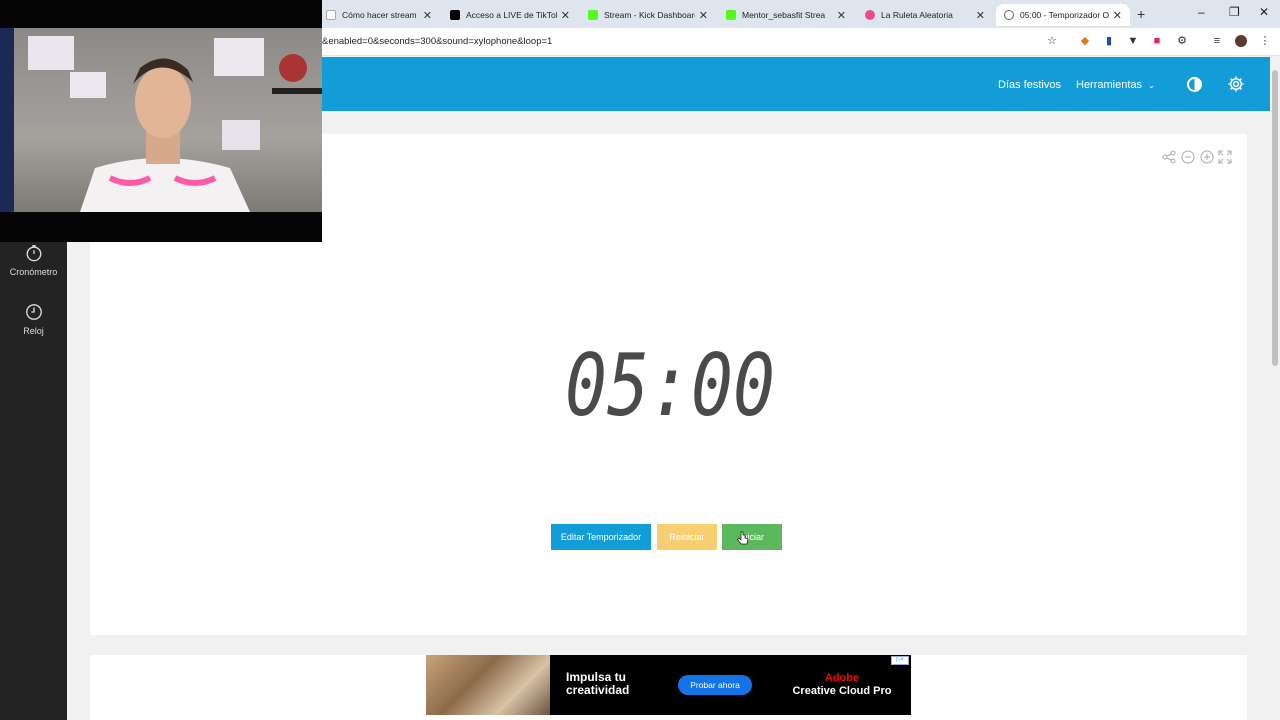 The height and width of the screenshot is (720, 1280). What do you see at coordinates (1265, 41) in the screenshot?
I see `browser-menu-icon: ⋮` at bounding box center [1265, 41].